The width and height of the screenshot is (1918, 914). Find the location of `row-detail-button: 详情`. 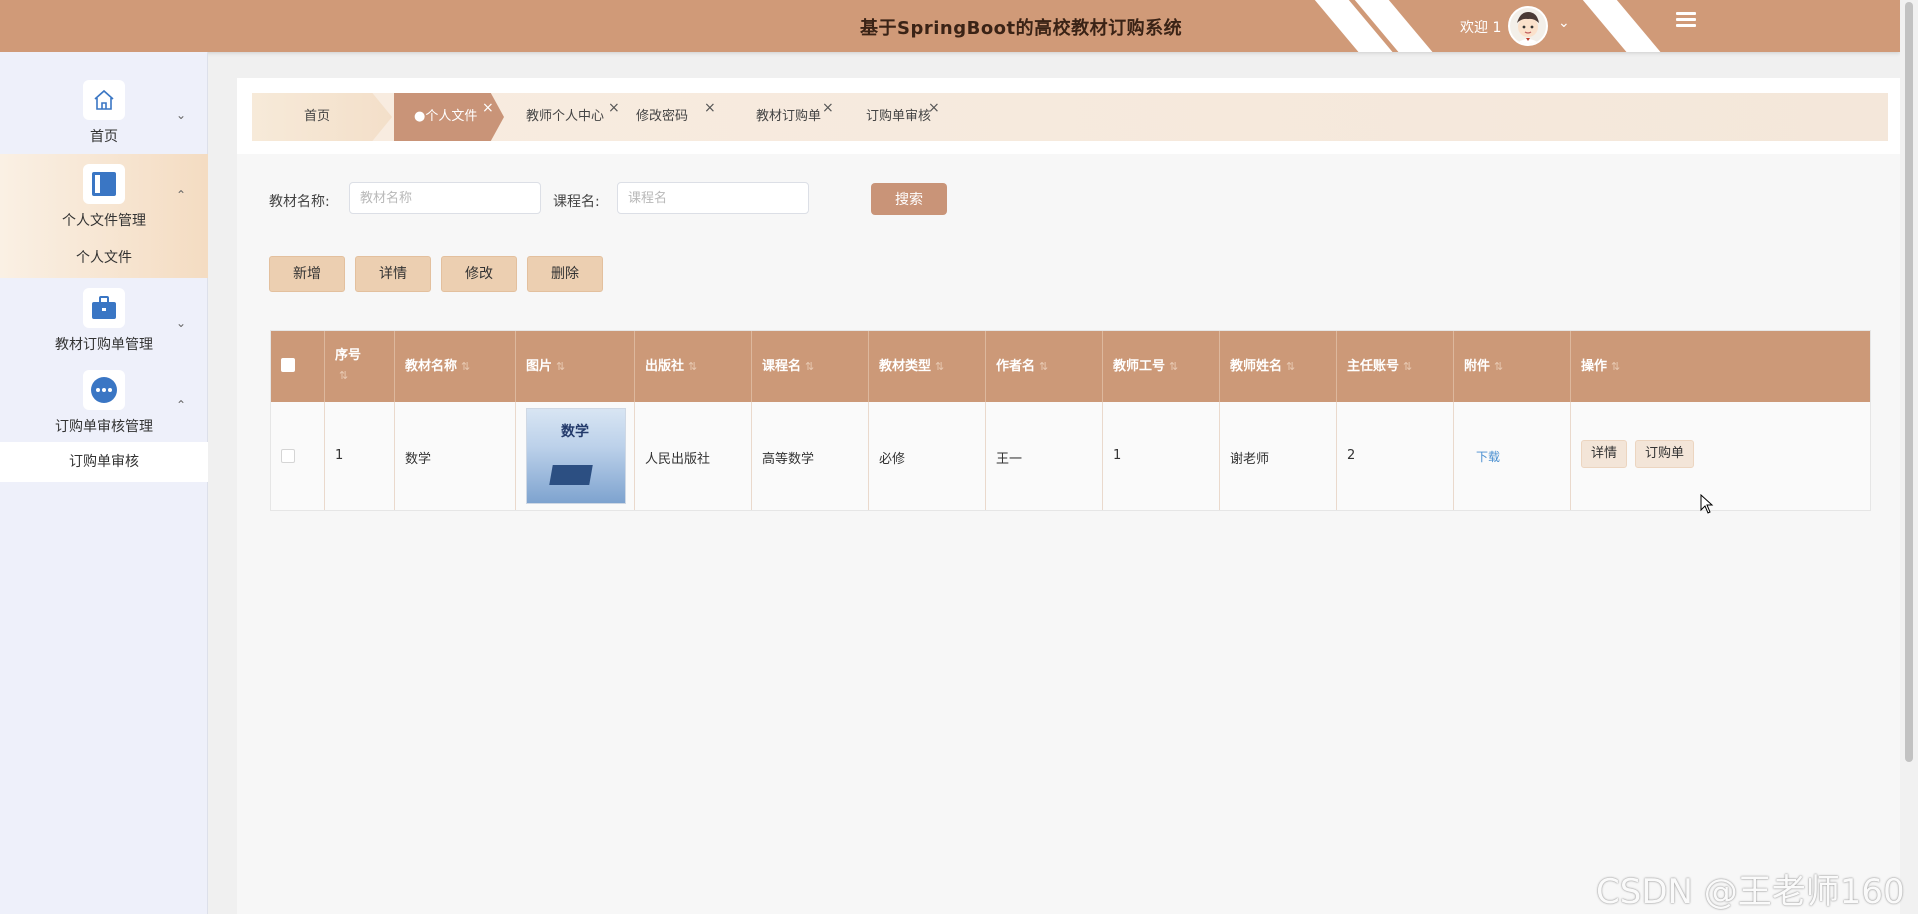

row-detail-button: 详情 is located at coordinates (1604, 454).